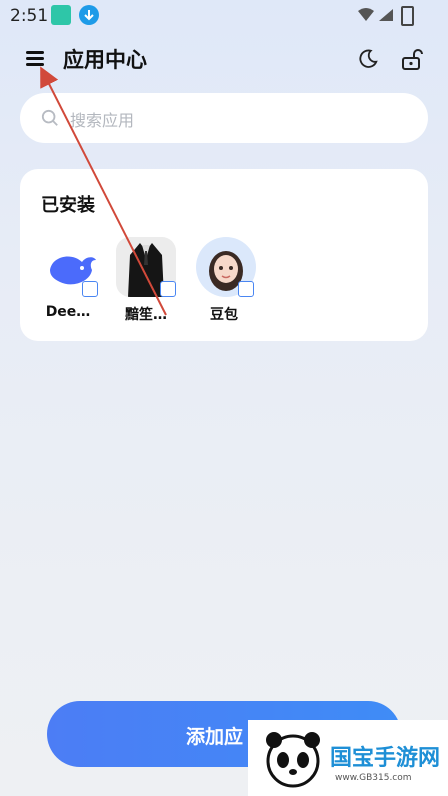 The height and width of the screenshot is (796, 448). What do you see at coordinates (168, 289) in the screenshot?
I see `app-badge-icon` at bounding box center [168, 289].